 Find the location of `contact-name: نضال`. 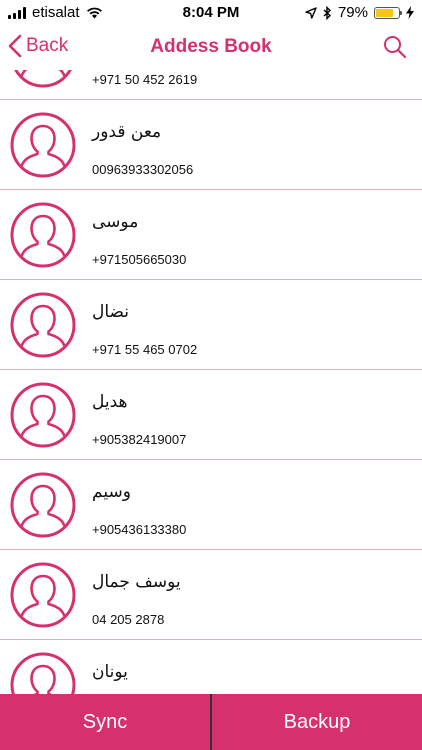

contact-name: نضال is located at coordinates (111, 312).